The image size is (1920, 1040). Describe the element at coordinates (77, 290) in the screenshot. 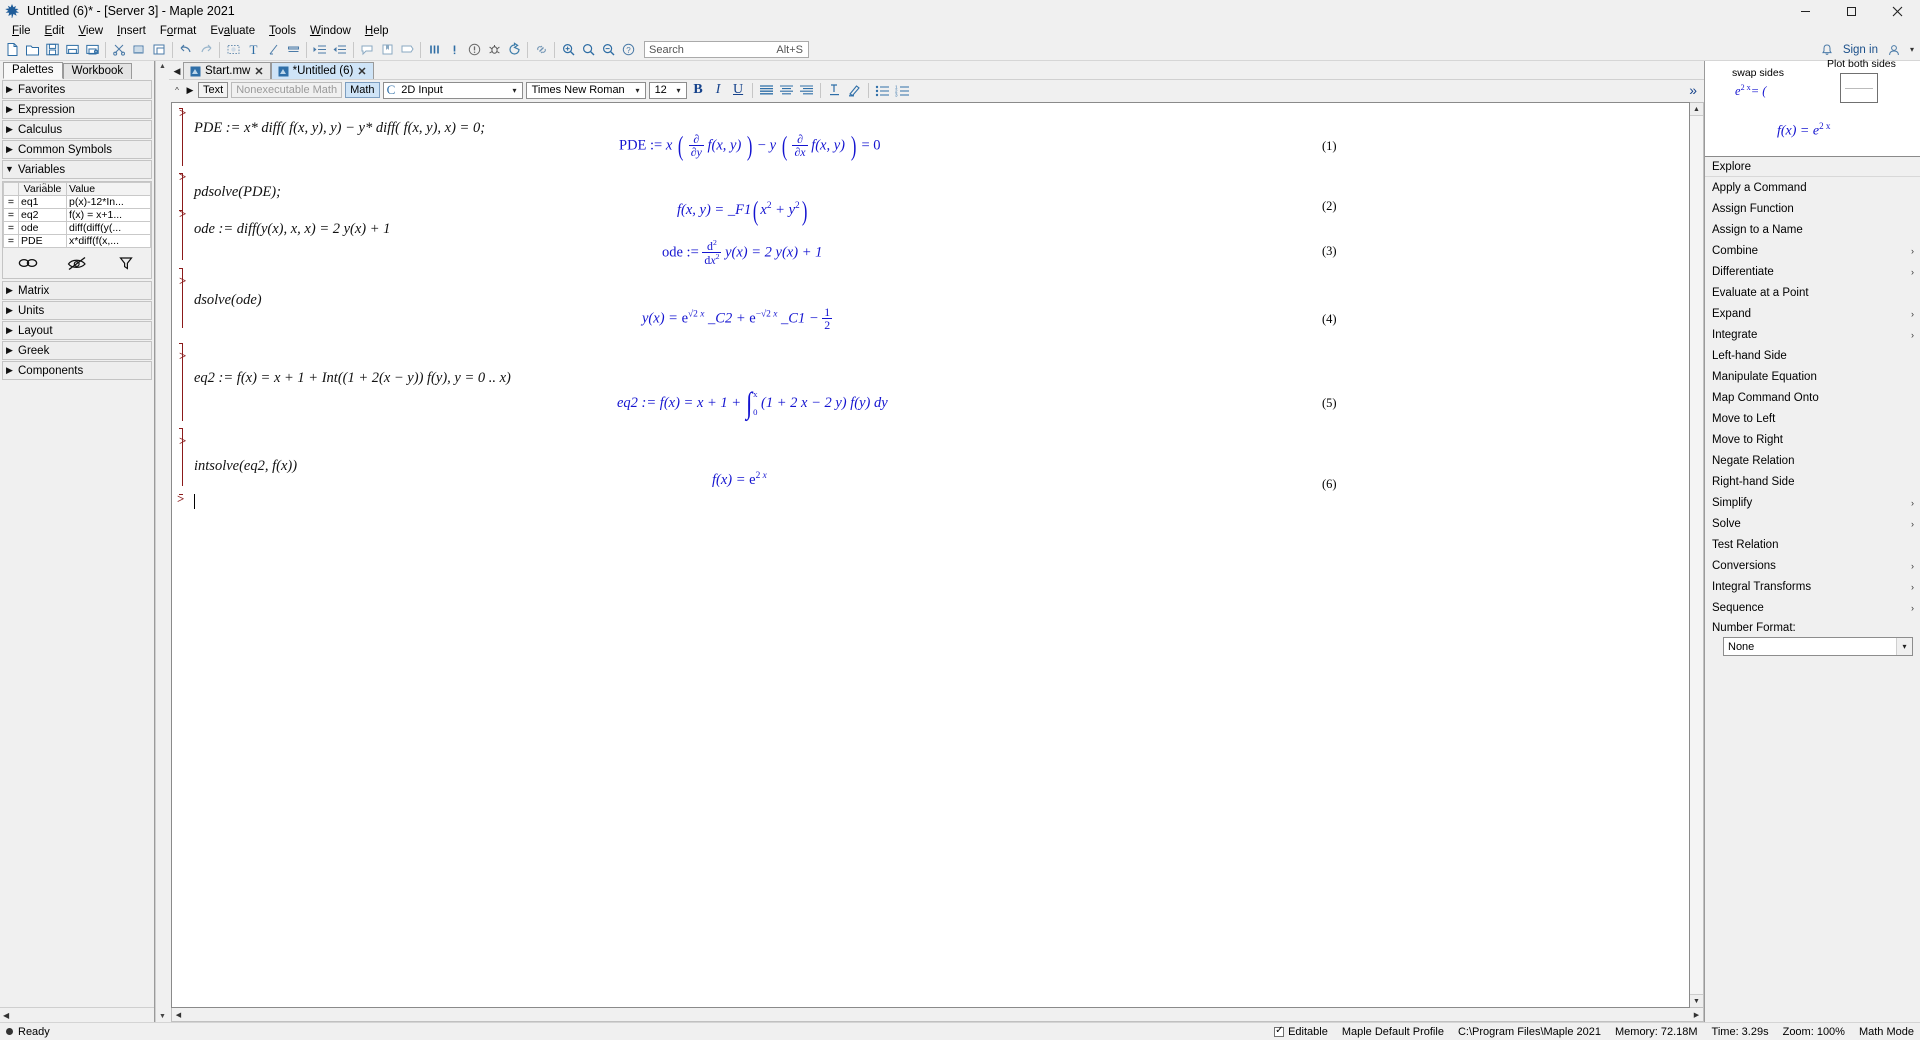

I see `palette-matrix: ▶ Matrix` at that location.